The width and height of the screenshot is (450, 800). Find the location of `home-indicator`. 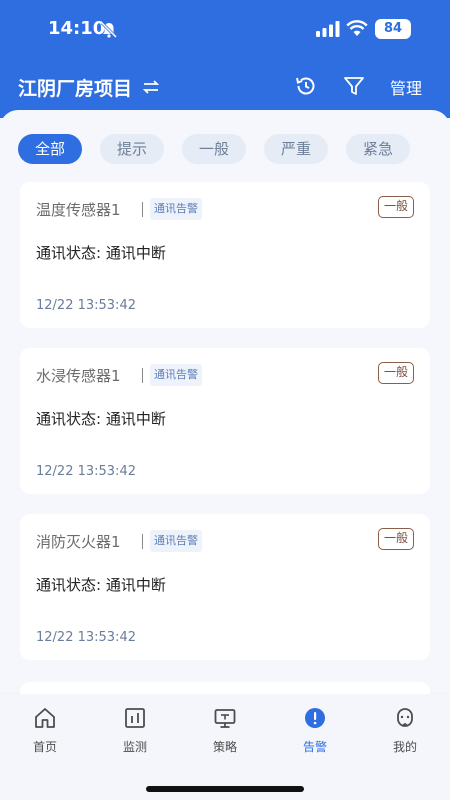

home-indicator is located at coordinates (225, 789).